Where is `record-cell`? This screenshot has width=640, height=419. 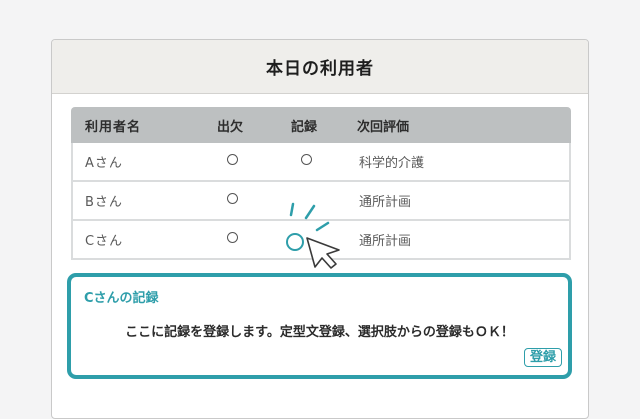 record-cell is located at coordinates (306, 161).